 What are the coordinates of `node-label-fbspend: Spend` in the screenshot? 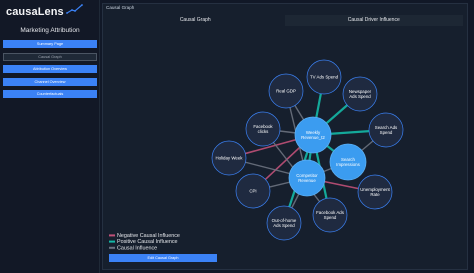 It's located at (330, 217).